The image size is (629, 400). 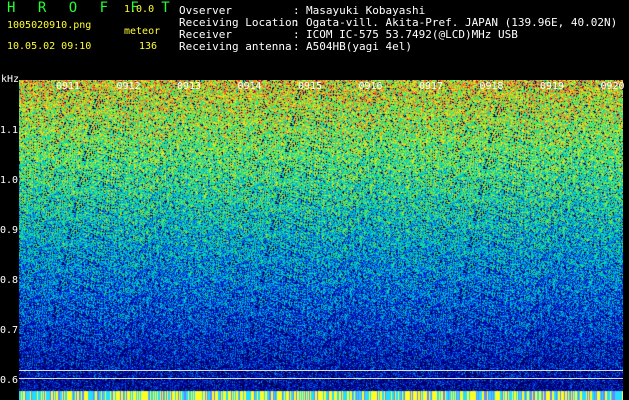 I want to click on x-tick-label: 0916, so click(x=370, y=86).